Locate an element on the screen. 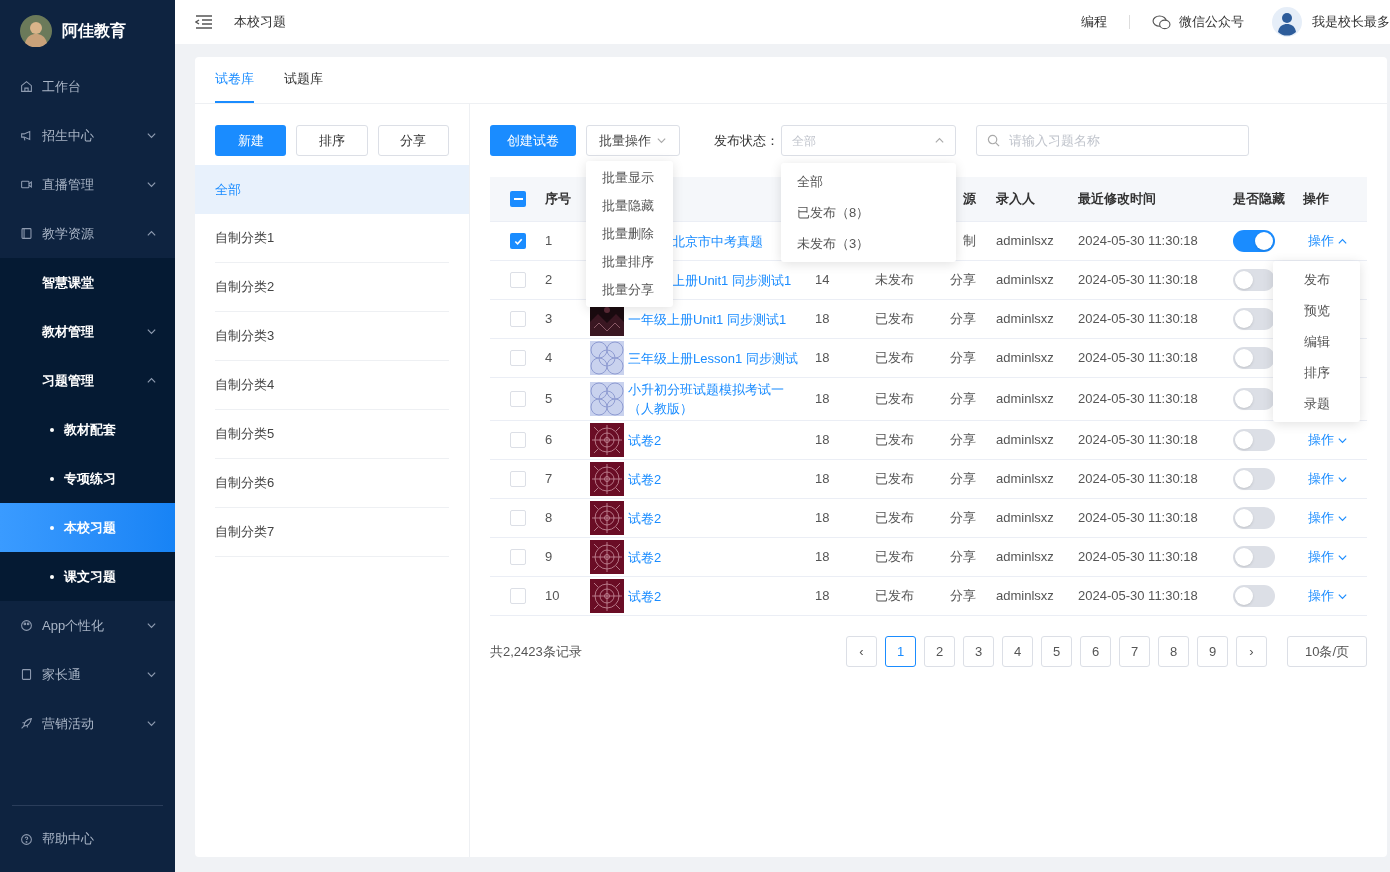  page-button: 6 is located at coordinates (1095, 651).